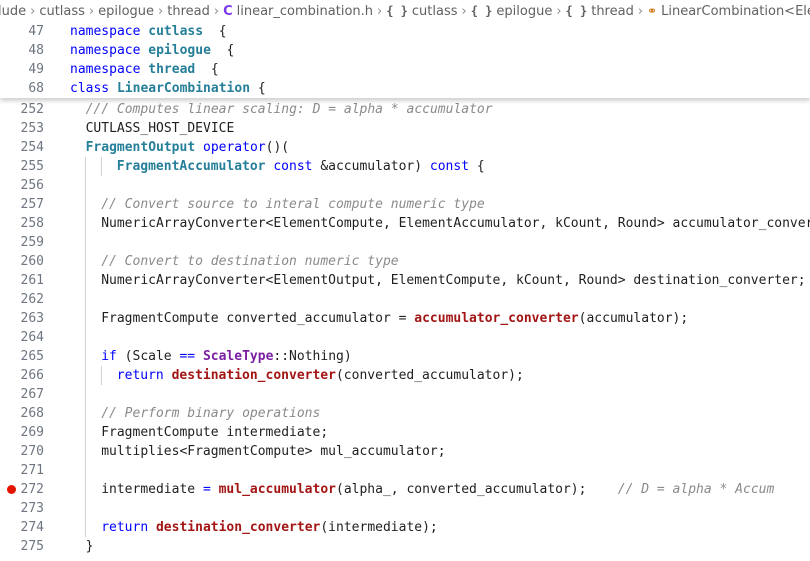 This screenshot has height=561, width=810. Describe the element at coordinates (160, 128) in the screenshot. I see `code-text: CUTLASS_HOST_DEVICE` at that location.